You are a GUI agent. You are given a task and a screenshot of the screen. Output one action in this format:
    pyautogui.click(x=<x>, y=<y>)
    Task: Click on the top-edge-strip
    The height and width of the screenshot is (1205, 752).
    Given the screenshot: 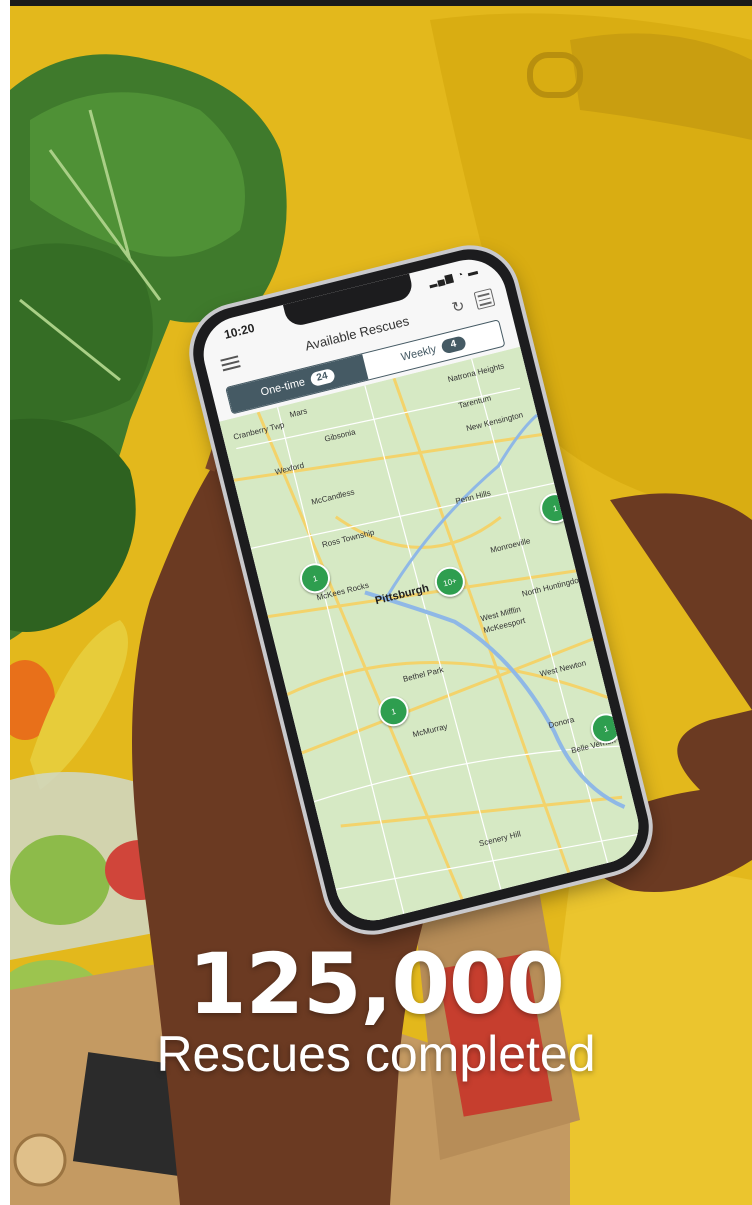 What is the action you would take?
    pyautogui.click(x=381, y=3)
    